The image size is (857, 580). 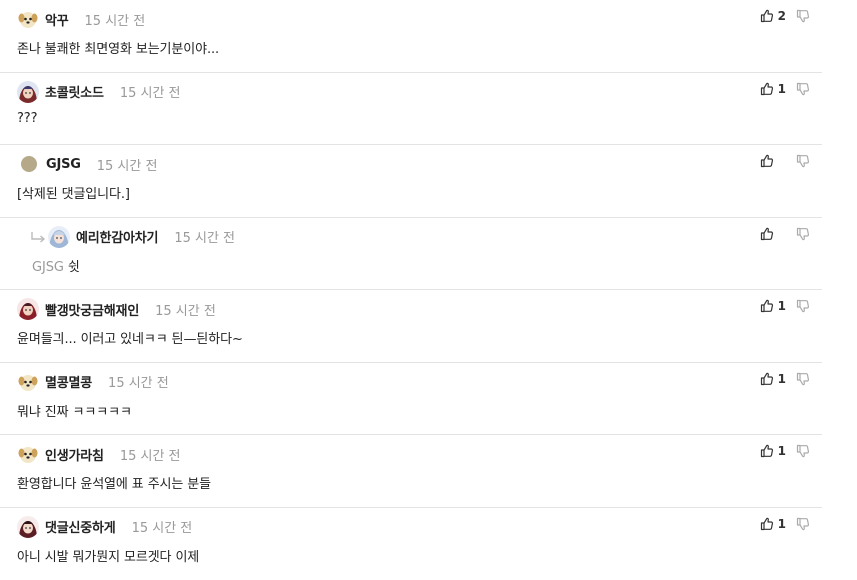 I want to click on comment-header: 인생가라침 15 시간 전, so click(x=99, y=454).